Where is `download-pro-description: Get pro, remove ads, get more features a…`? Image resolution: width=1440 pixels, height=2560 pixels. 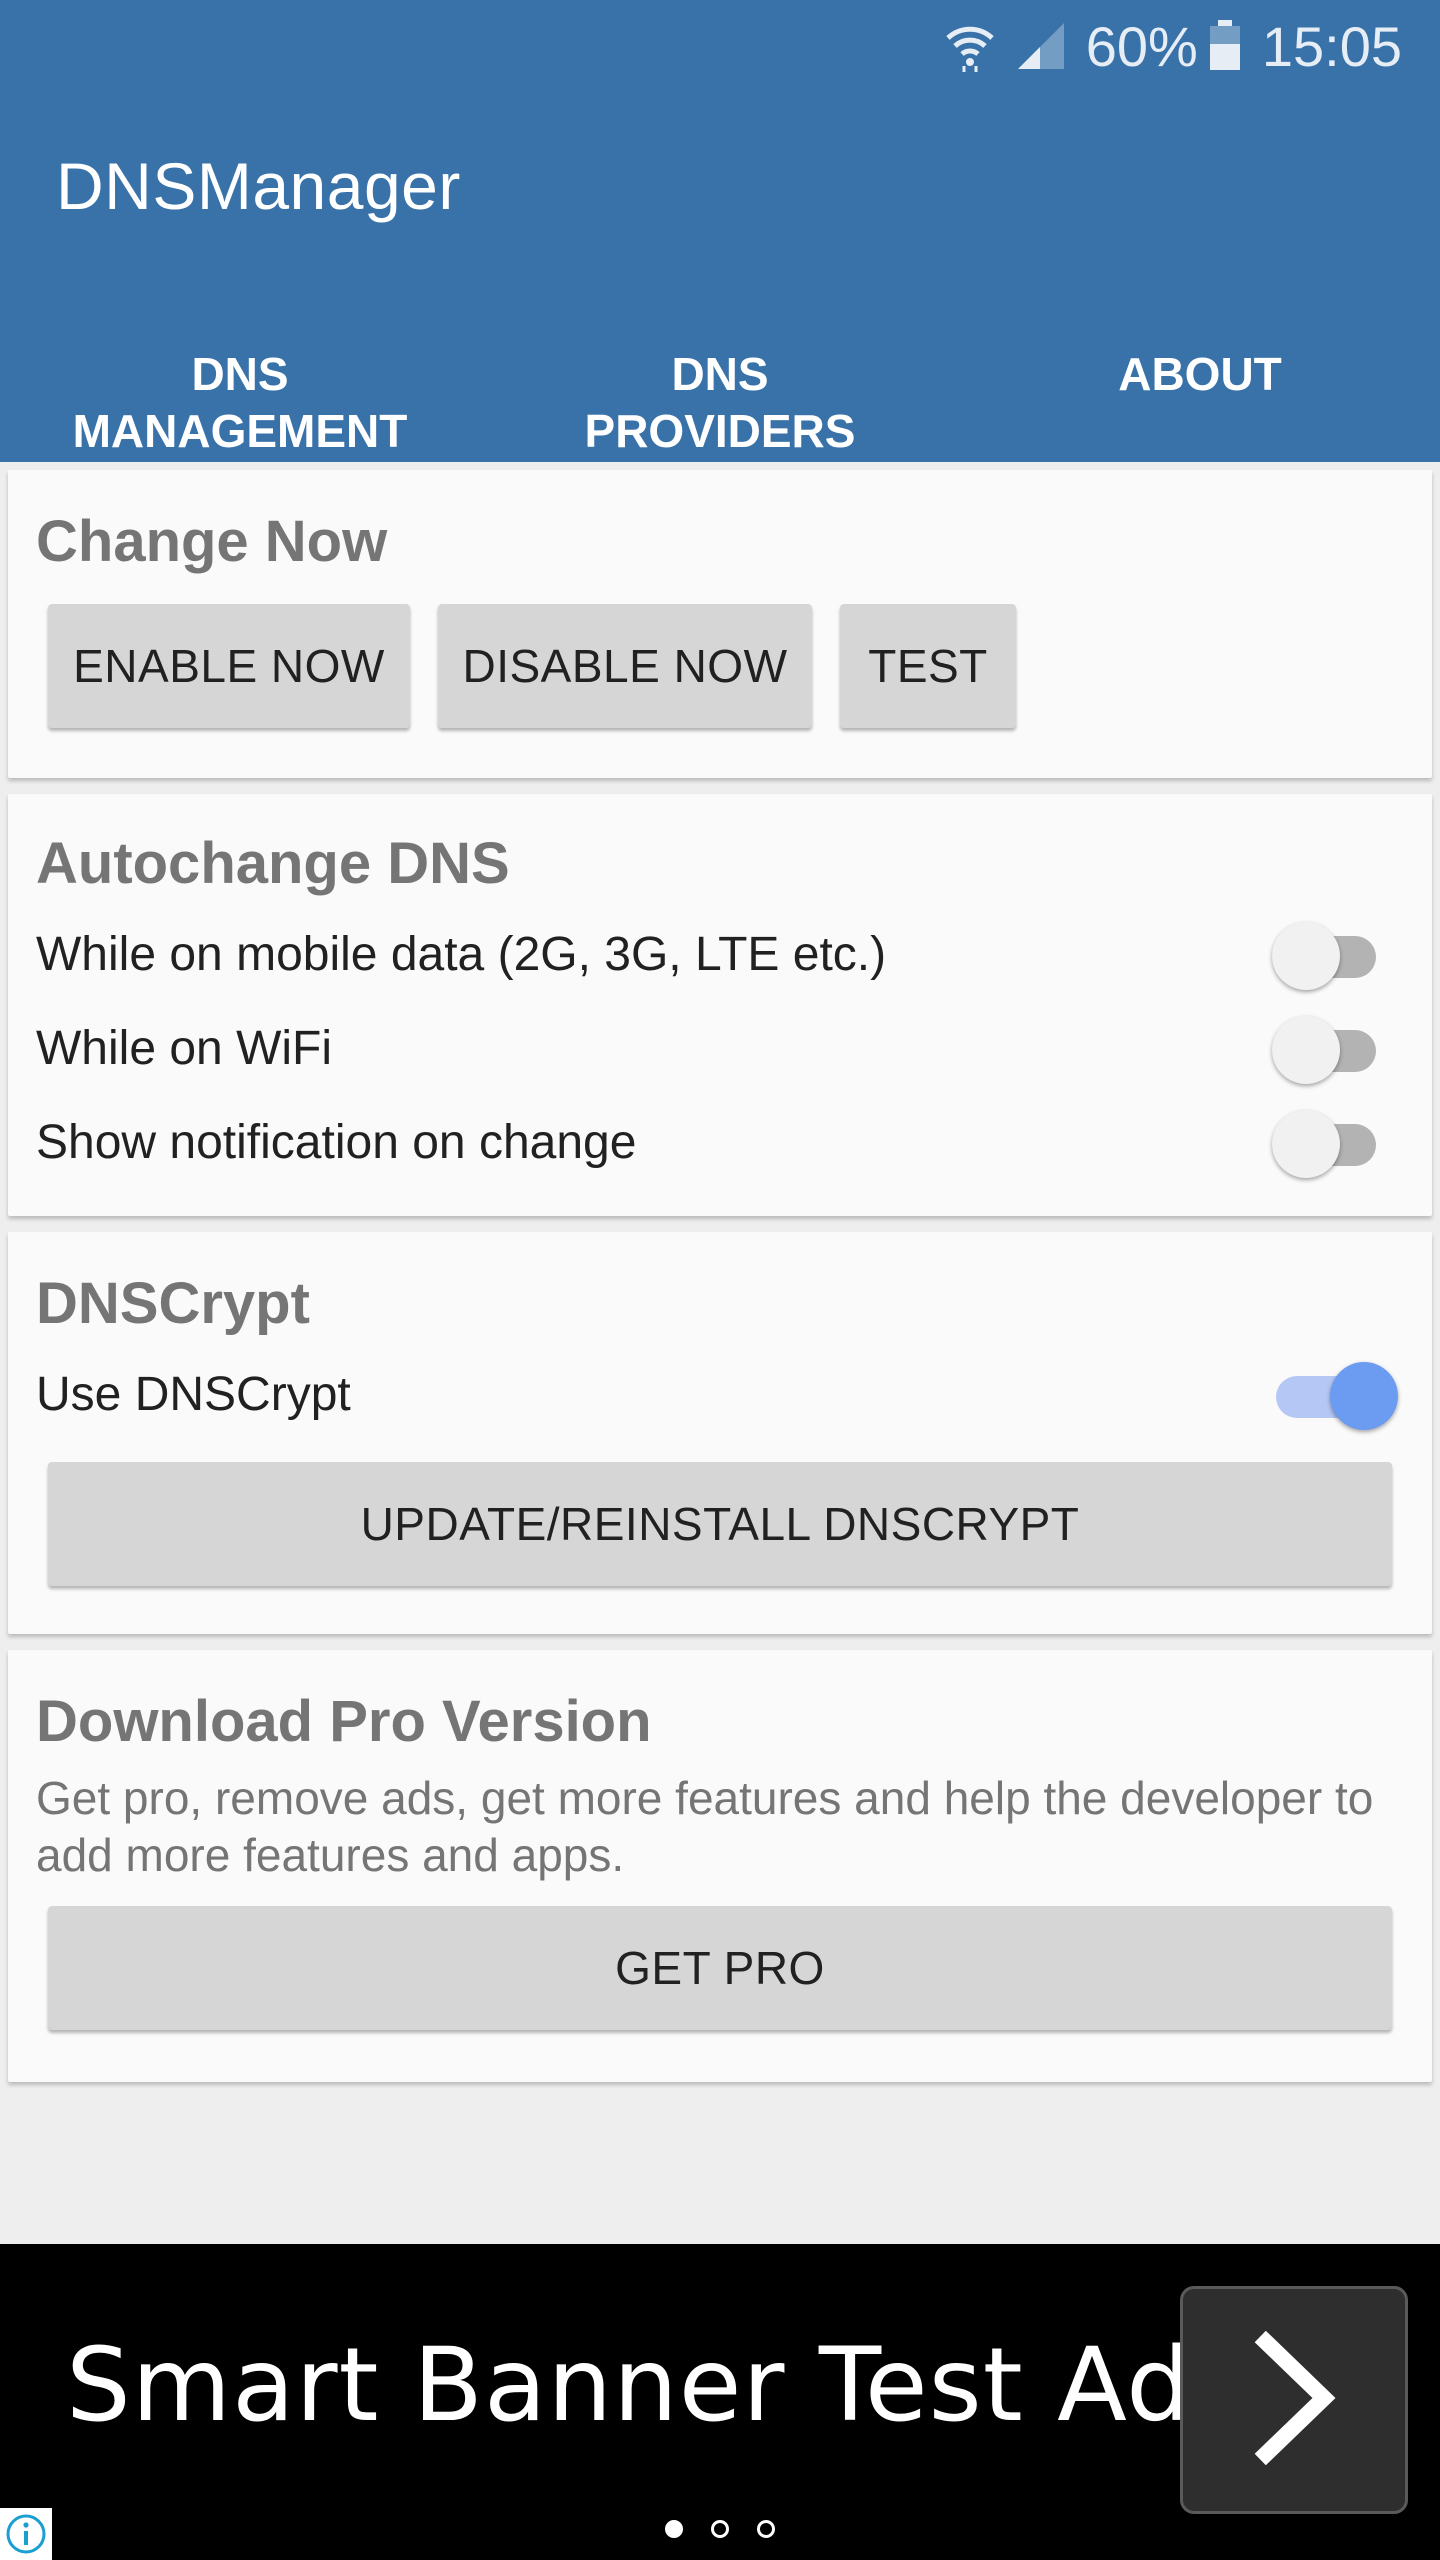
download-pro-description: Get pro, remove ads, get more features a… is located at coordinates (705, 1826).